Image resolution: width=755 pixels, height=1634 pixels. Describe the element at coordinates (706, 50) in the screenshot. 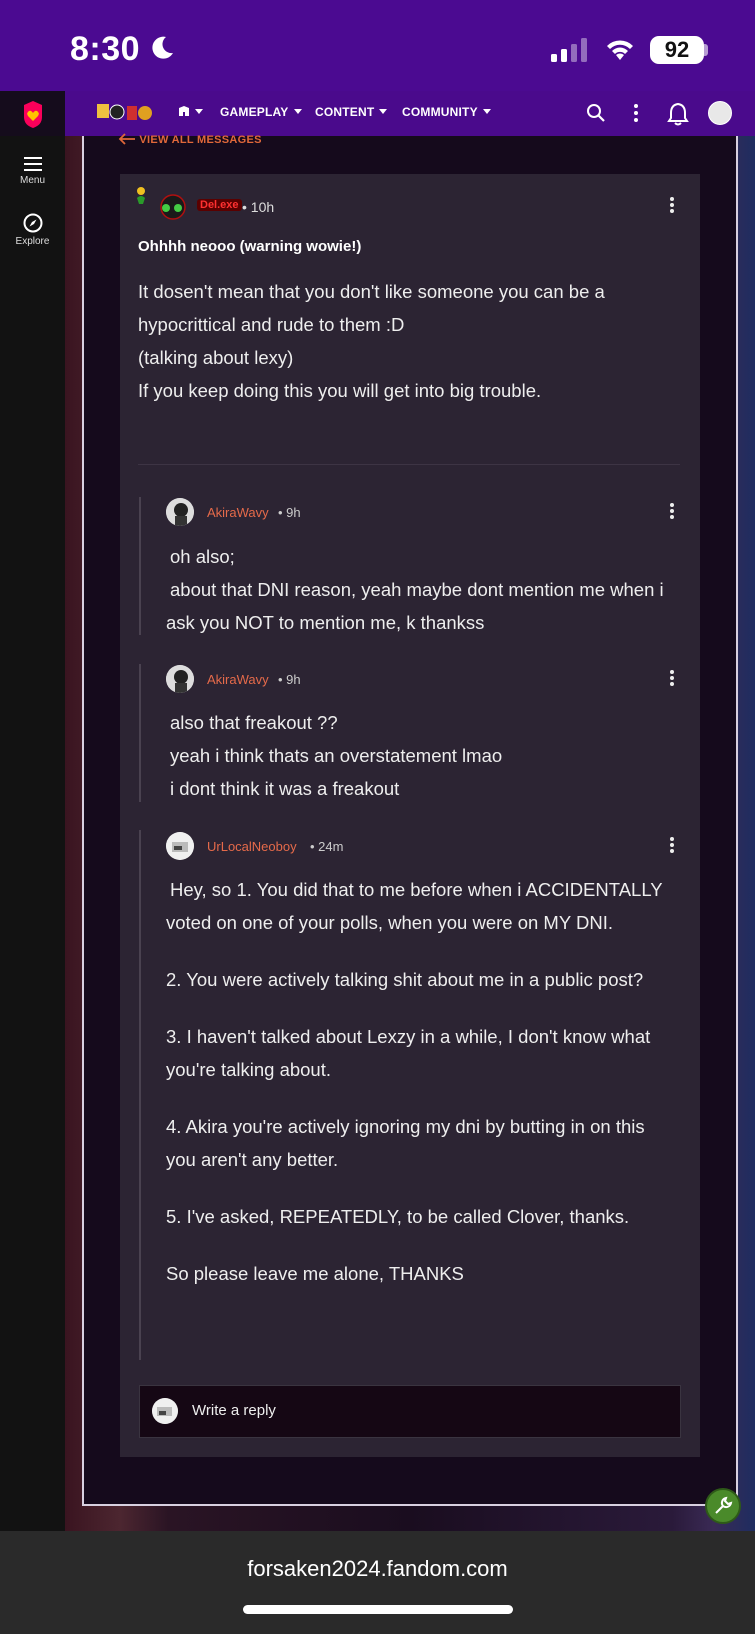

I see `battery-tip` at that location.